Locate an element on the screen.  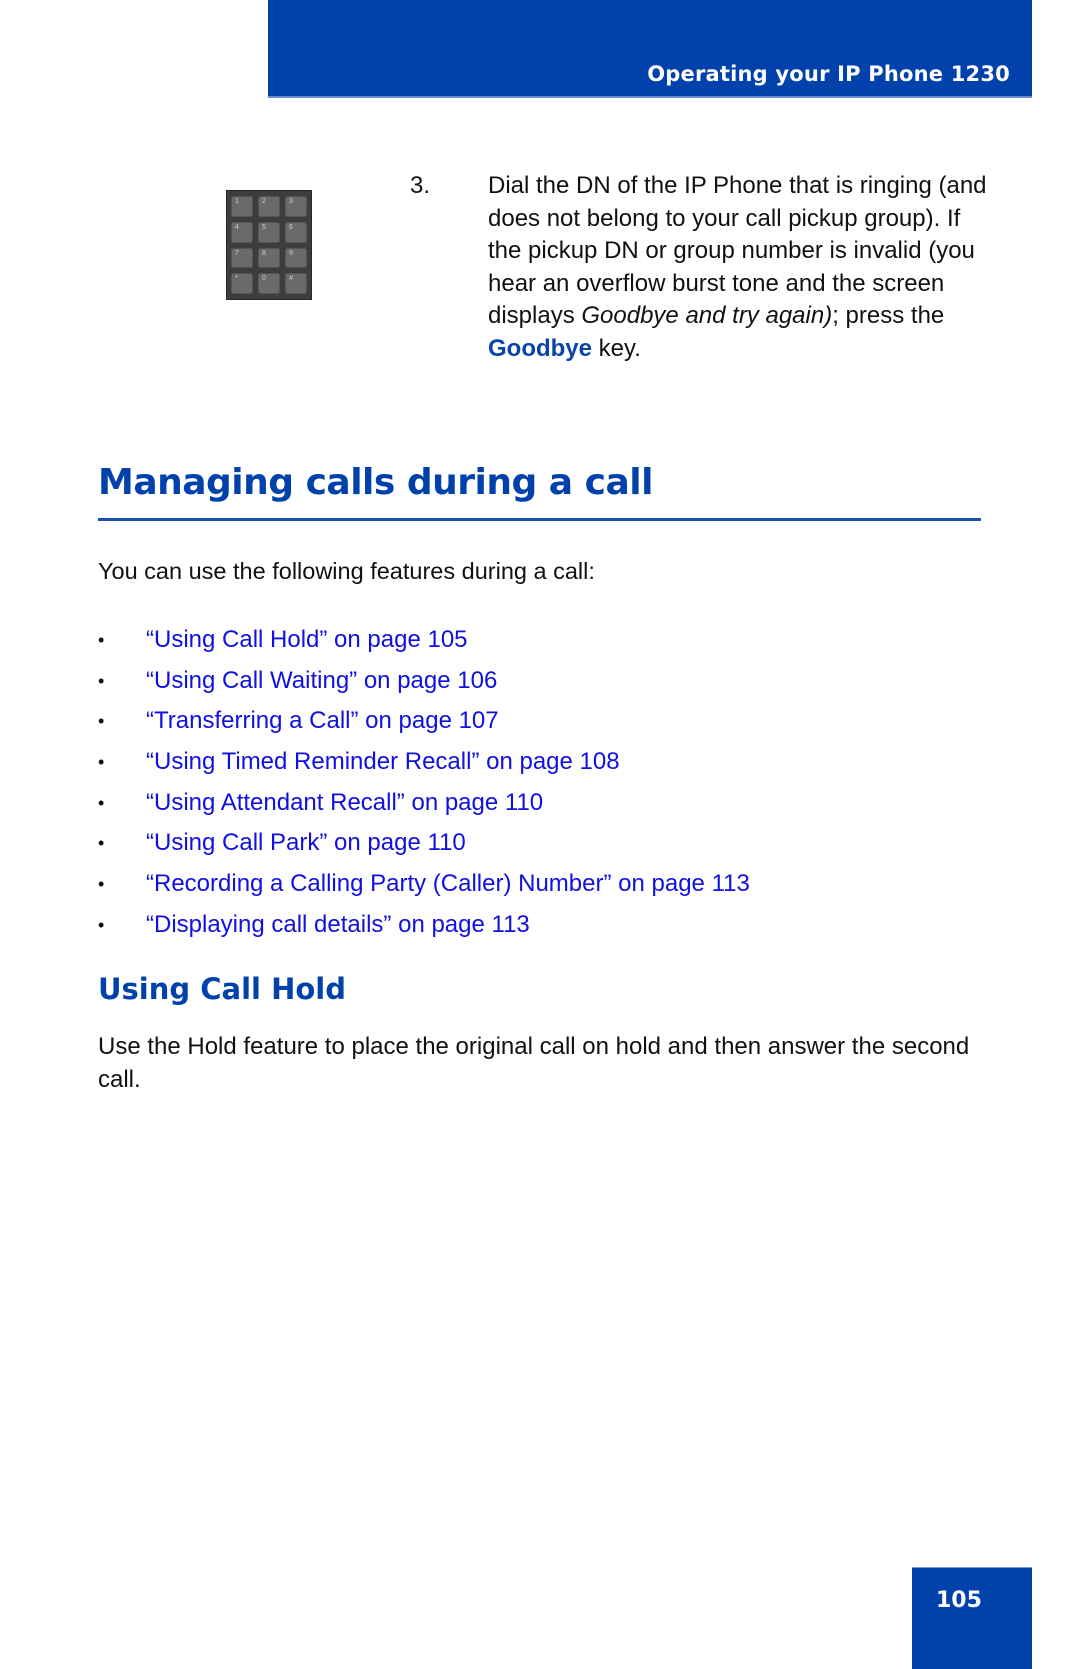
link-using-call-hold: “Using Call Hold” on page 105 is located at coordinates (307, 640).